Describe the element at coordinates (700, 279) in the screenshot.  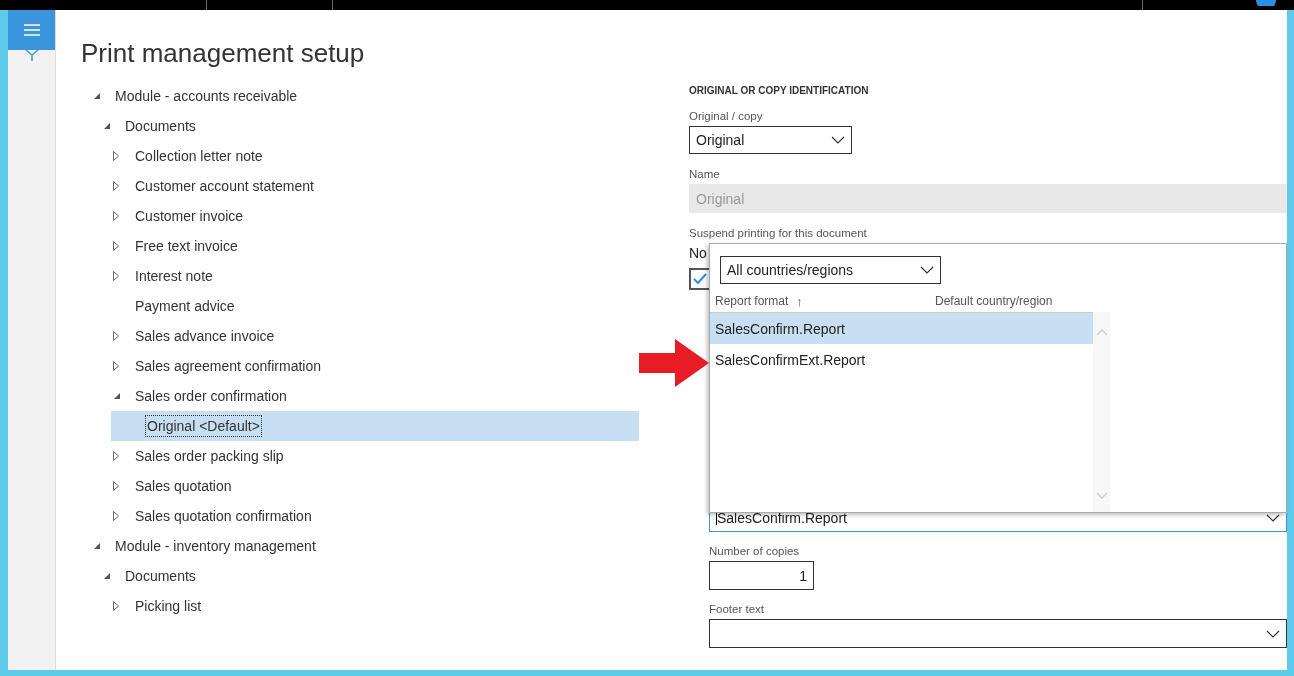
I see `checkmark-icon` at that location.